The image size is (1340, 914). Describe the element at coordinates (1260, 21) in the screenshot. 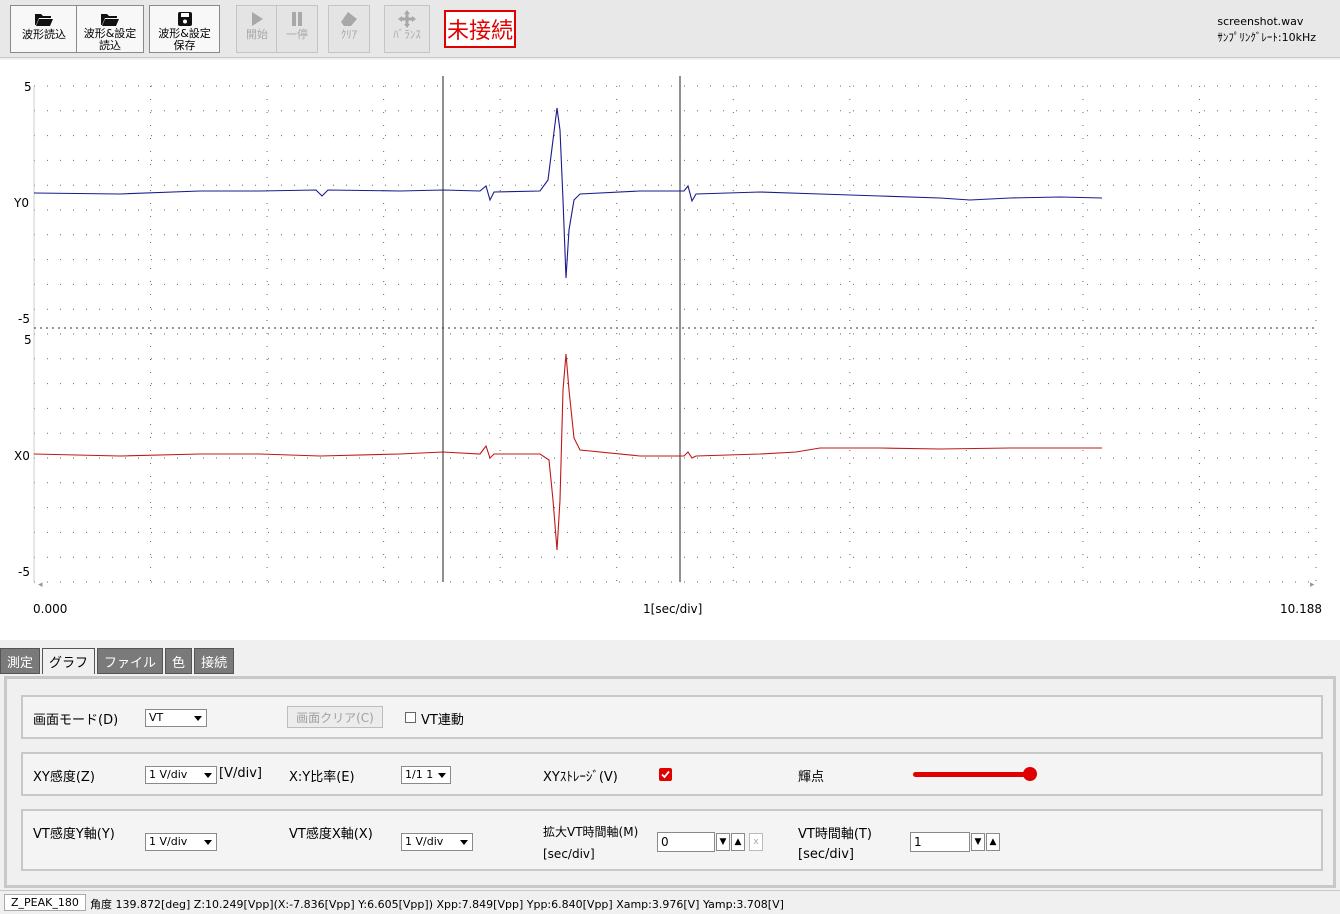

I see `filename: screenshot.wav` at that location.